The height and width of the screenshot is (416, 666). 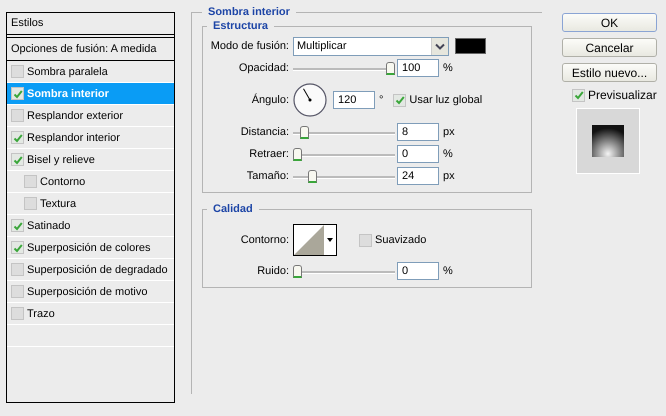 What do you see at coordinates (67, 72) in the screenshot?
I see `style-label: Sombra paralela` at bounding box center [67, 72].